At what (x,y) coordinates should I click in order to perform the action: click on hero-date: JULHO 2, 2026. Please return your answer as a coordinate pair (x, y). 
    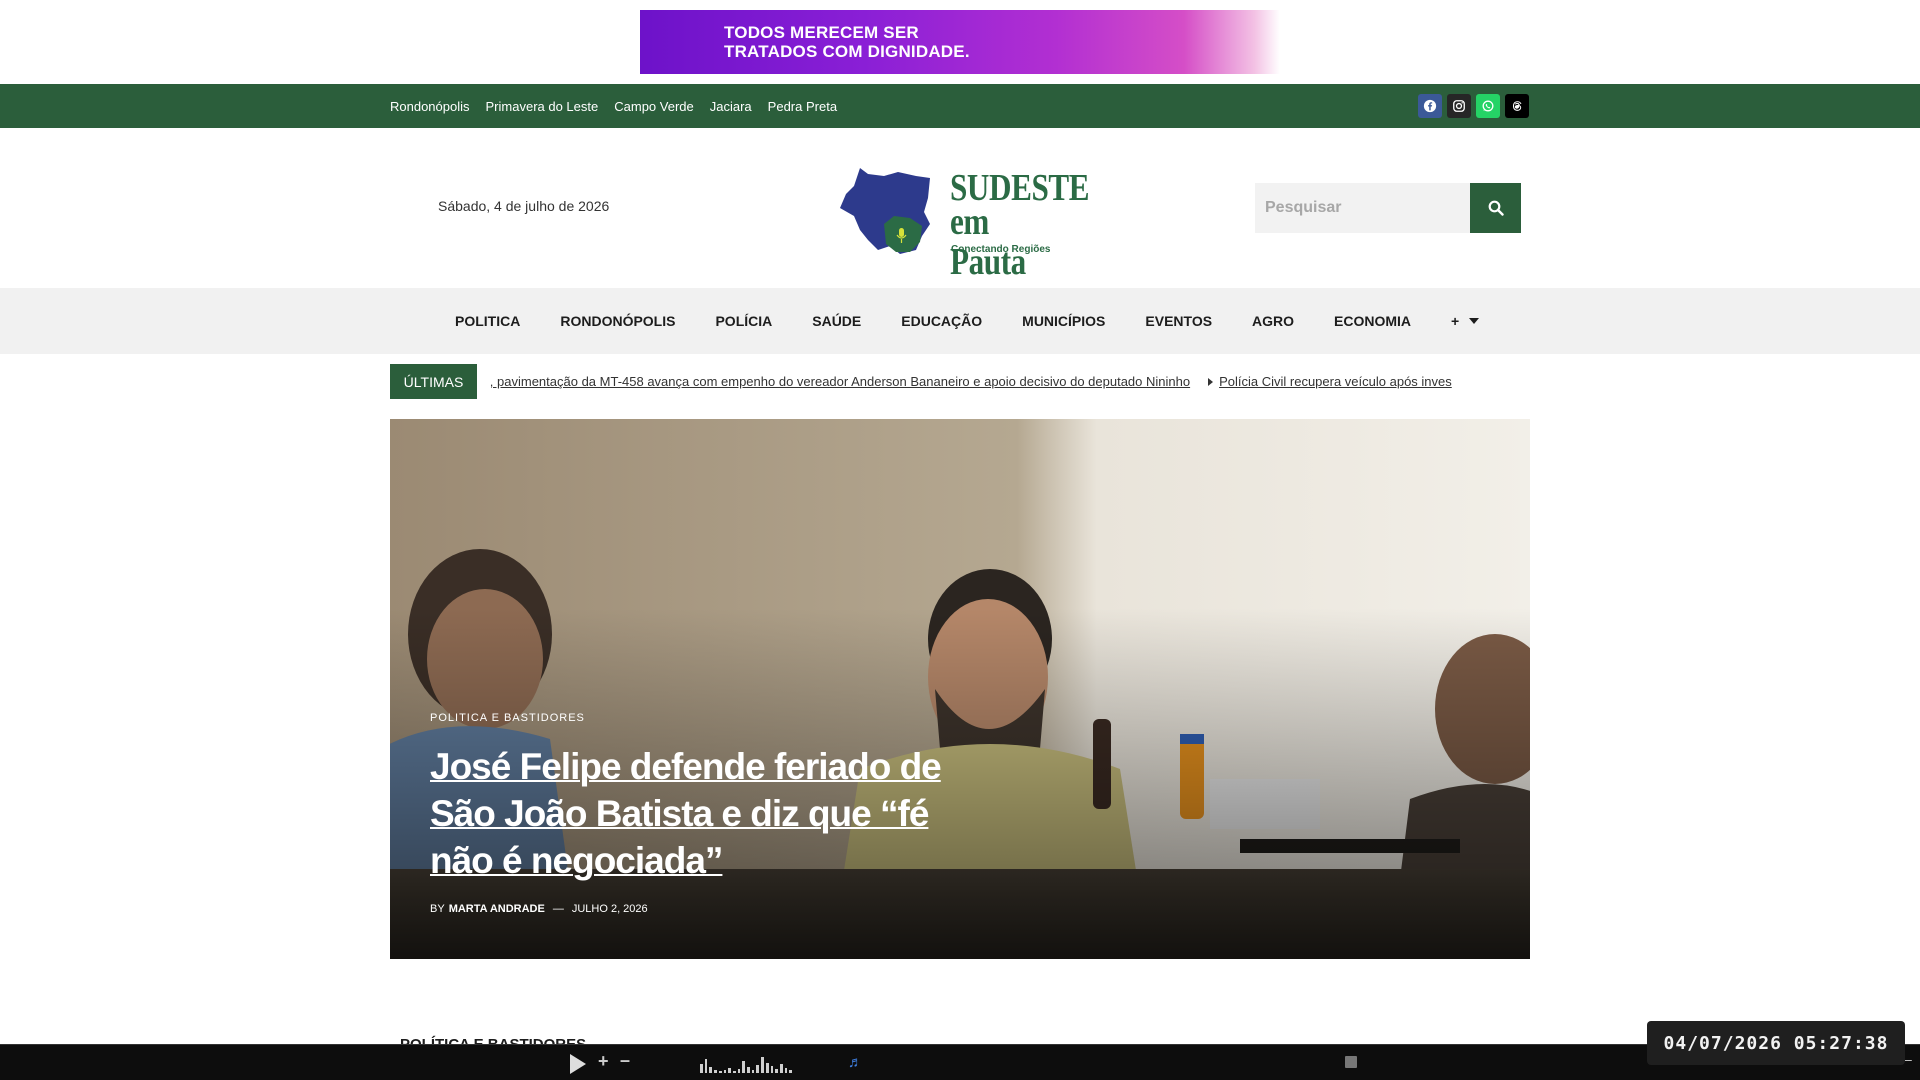
    Looking at the image, I should click on (609, 909).